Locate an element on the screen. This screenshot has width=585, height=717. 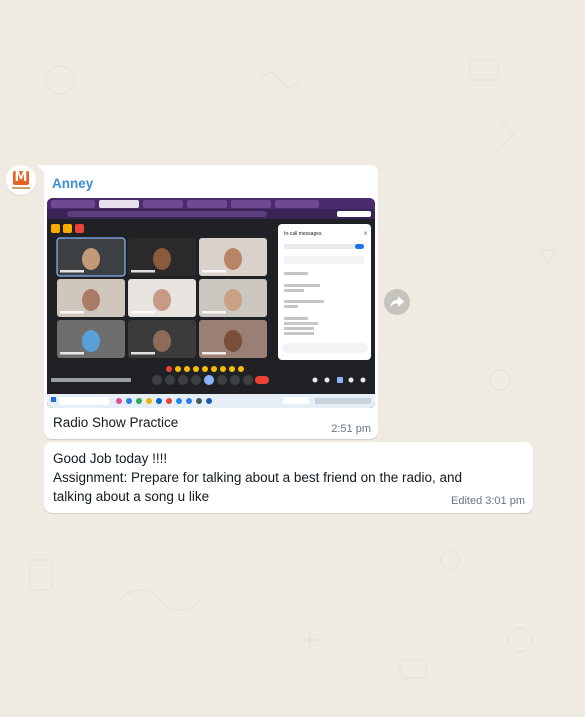
logo-avatar: M is located at coordinates (21, 177).